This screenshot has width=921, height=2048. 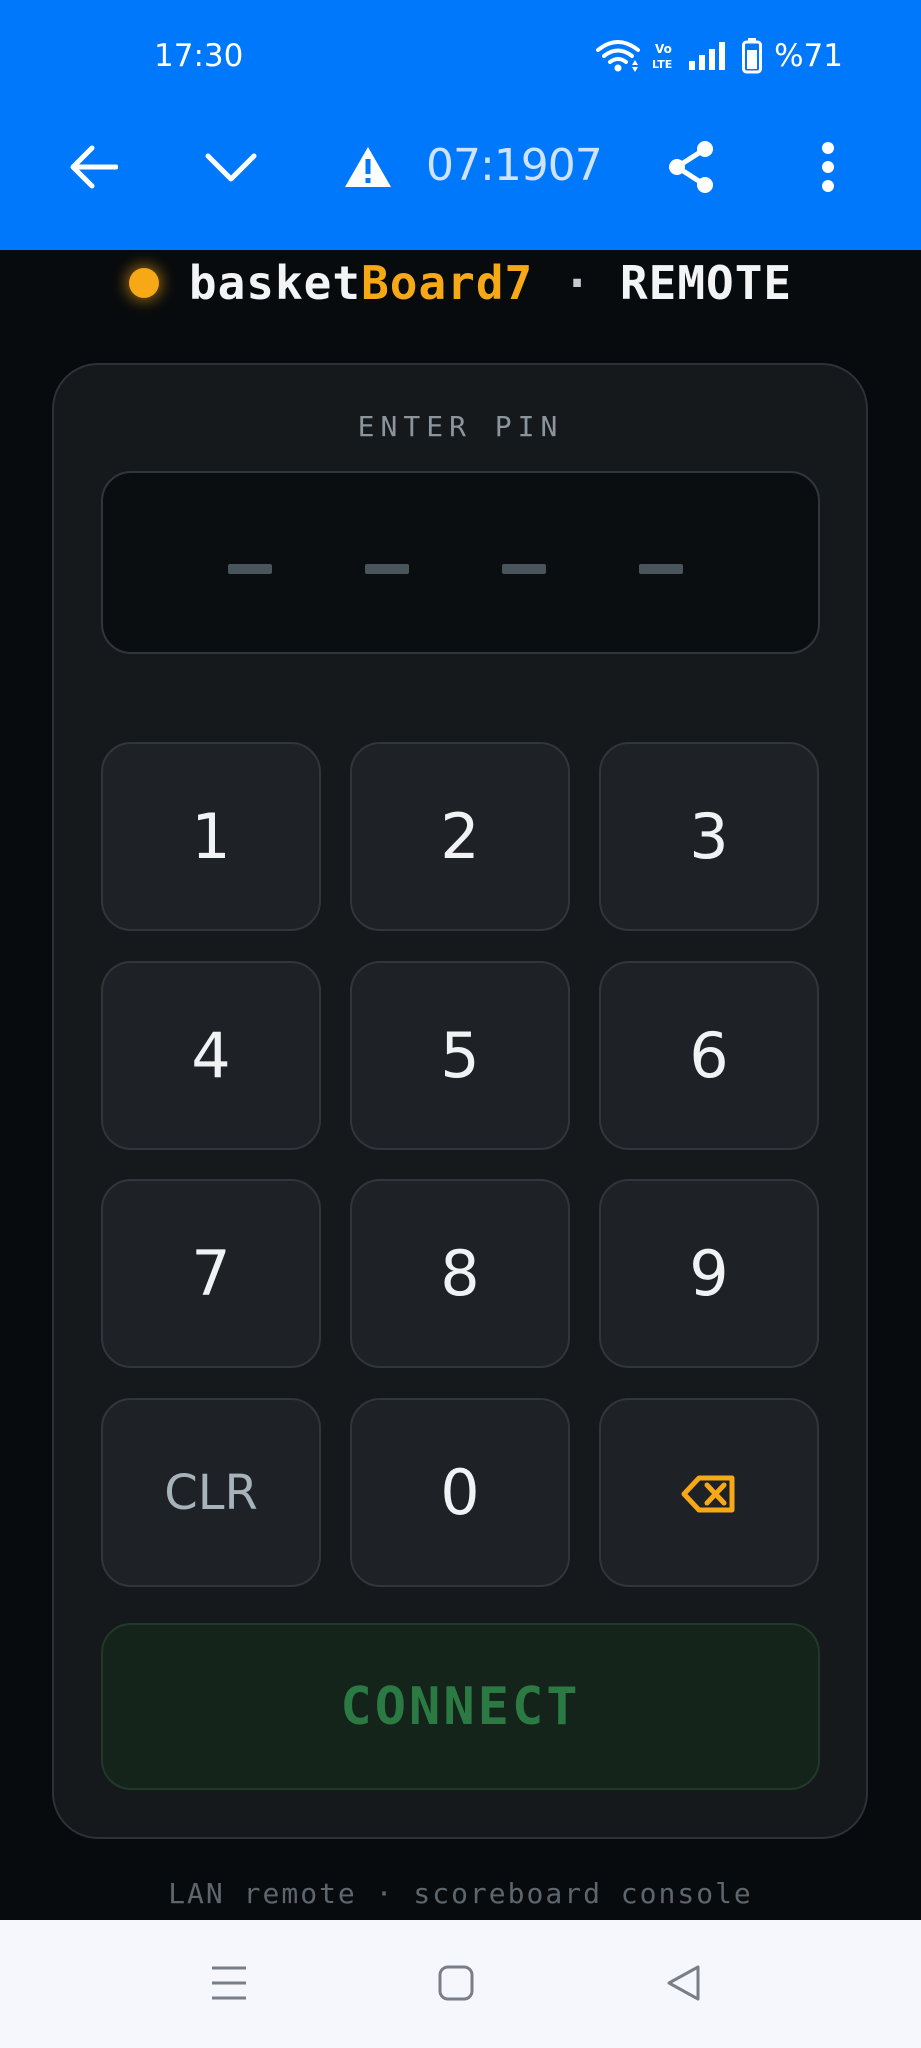 I want to click on key-9: 9, so click(x=709, y=1273).